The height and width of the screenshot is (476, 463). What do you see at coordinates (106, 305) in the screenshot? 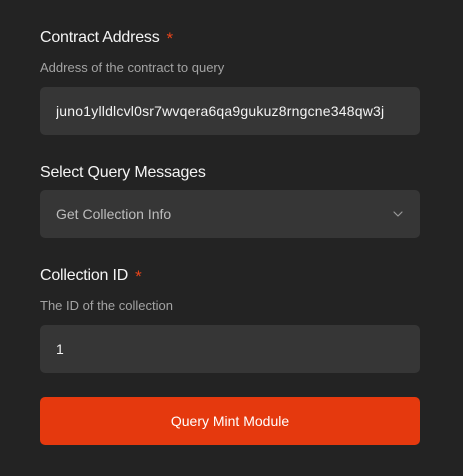
I see `collection-id-help: The ID of the collection` at bounding box center [106, 305].